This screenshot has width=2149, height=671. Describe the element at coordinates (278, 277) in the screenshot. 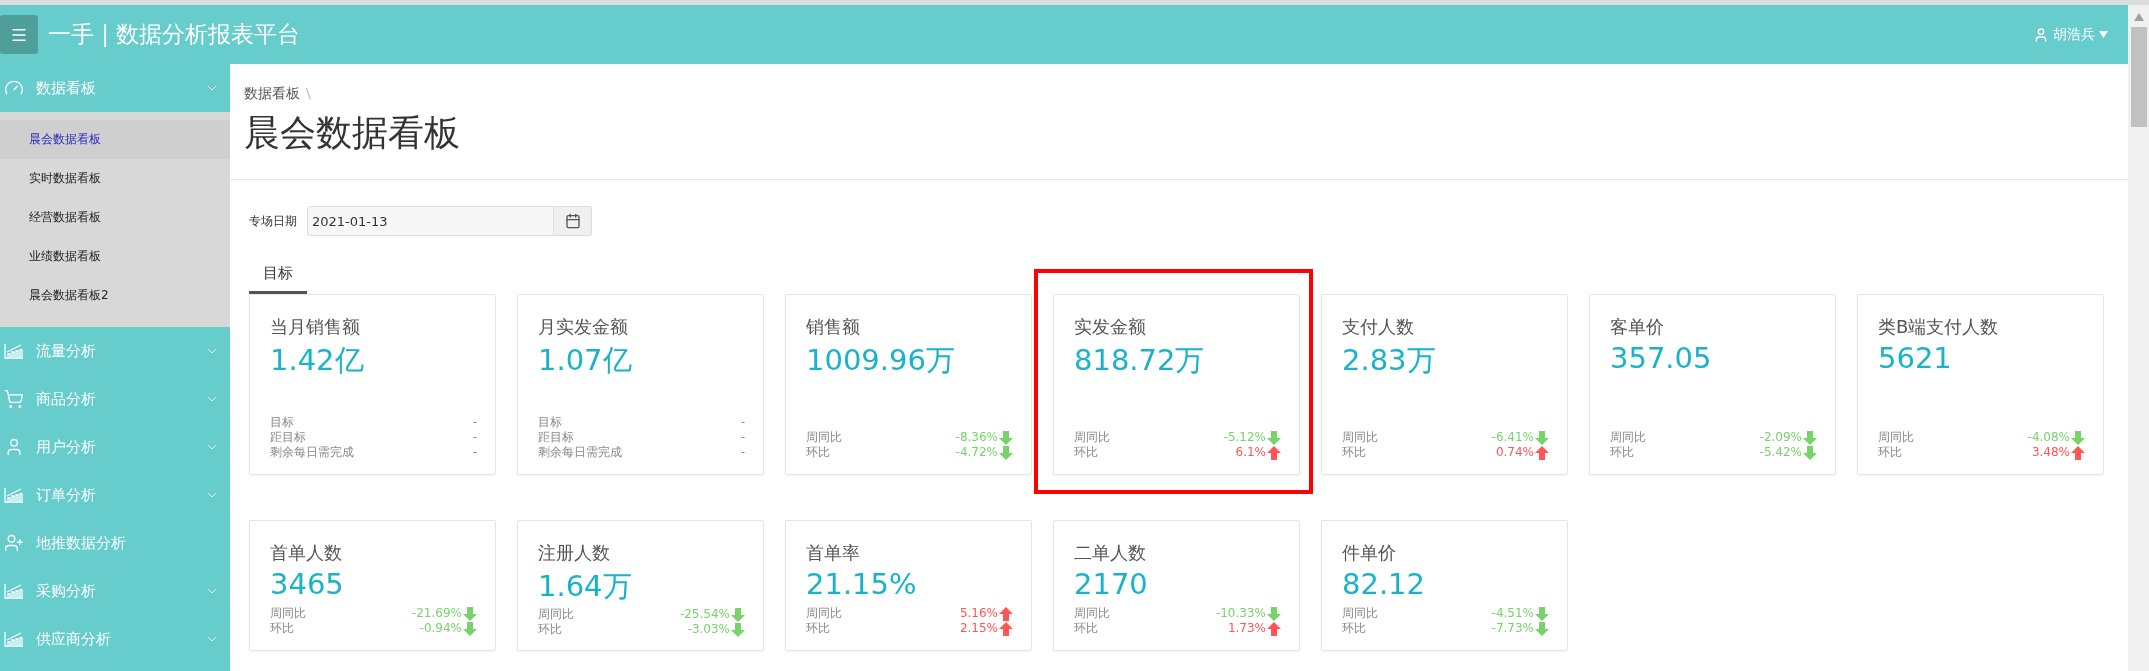

I see `tab: 目标` at that location.